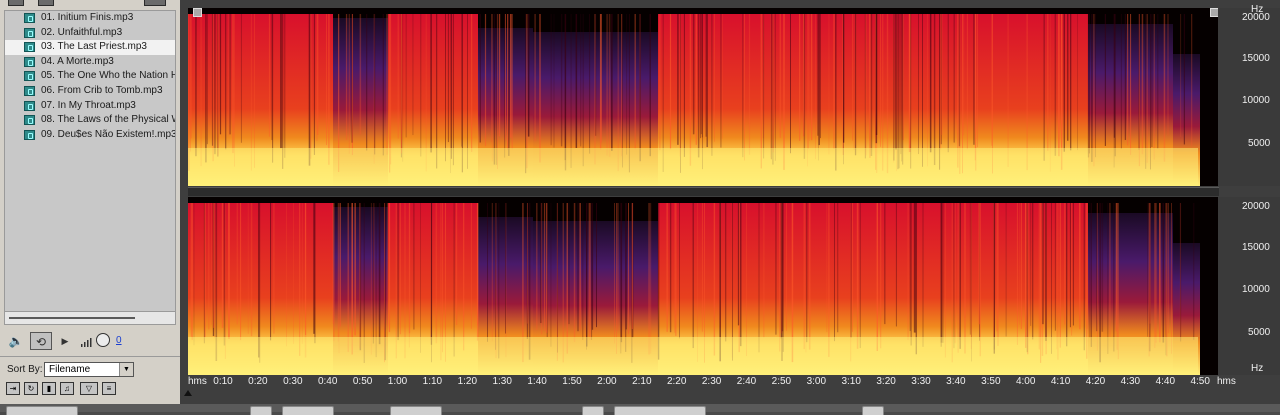 The width and height of the screenshot is (1280, 415). Describe the element at coordinates (94, 47) in the screenshot. I see `file-name: 03. The Last Priest.mp3` at that location.